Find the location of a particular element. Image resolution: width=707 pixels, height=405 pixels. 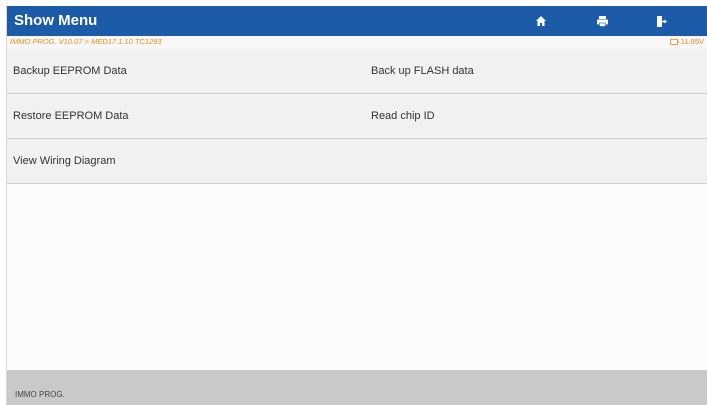

menu-item-backup-flash: Back up FLASH data is located at coordinates (532, 71).